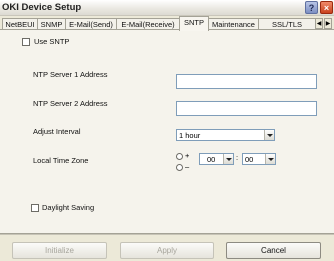  I want to click on adjust-interval-value: 1 hour, so click(190, 135).